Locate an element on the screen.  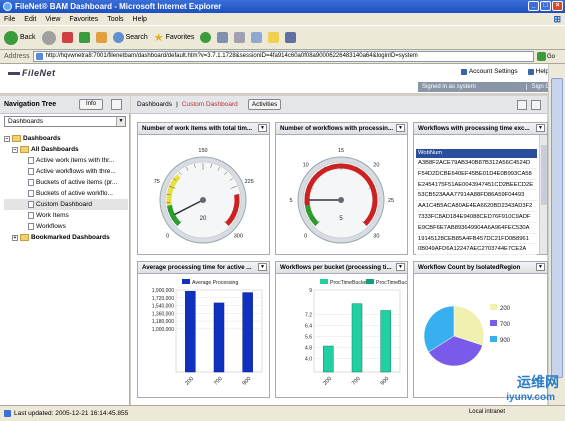
menu-bar: File Edit View Favorites Tools Help is located at coordinates (282, 19).